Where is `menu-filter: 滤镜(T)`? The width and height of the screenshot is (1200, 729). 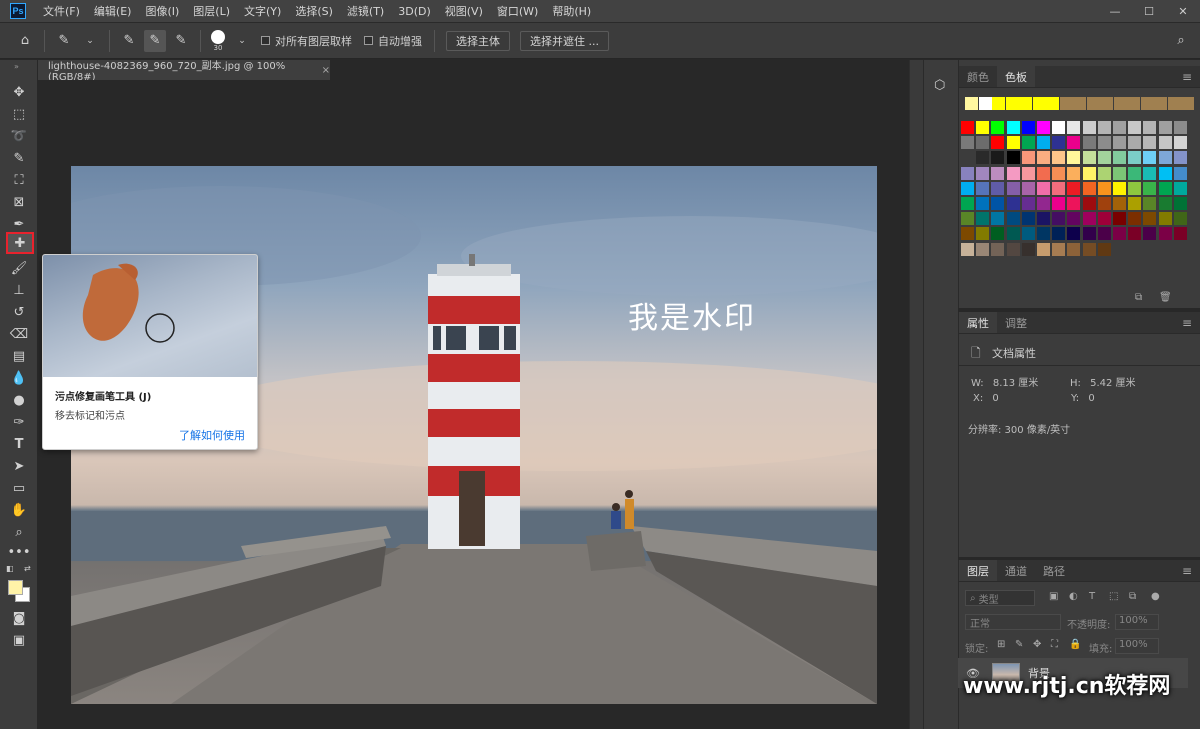
menu-filter: 滤镜(T) is located at coordinates (365, 11).